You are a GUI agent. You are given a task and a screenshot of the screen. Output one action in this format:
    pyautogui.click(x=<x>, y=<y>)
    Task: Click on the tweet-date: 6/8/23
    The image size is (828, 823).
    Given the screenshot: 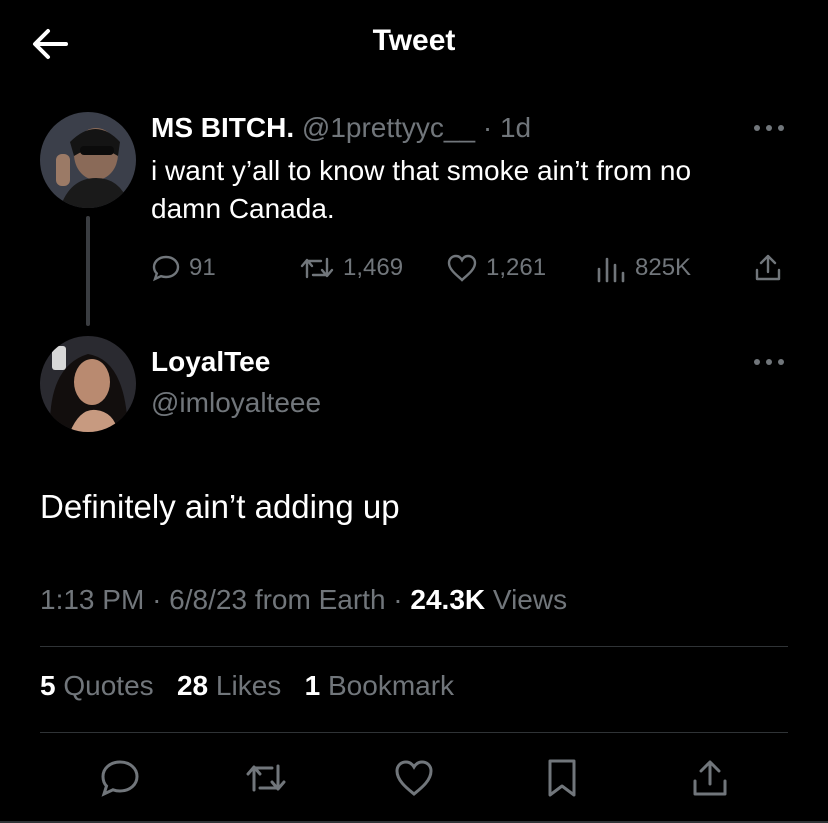 What is the action you would take?
    pyautogui.click(x=208, y=599)
    